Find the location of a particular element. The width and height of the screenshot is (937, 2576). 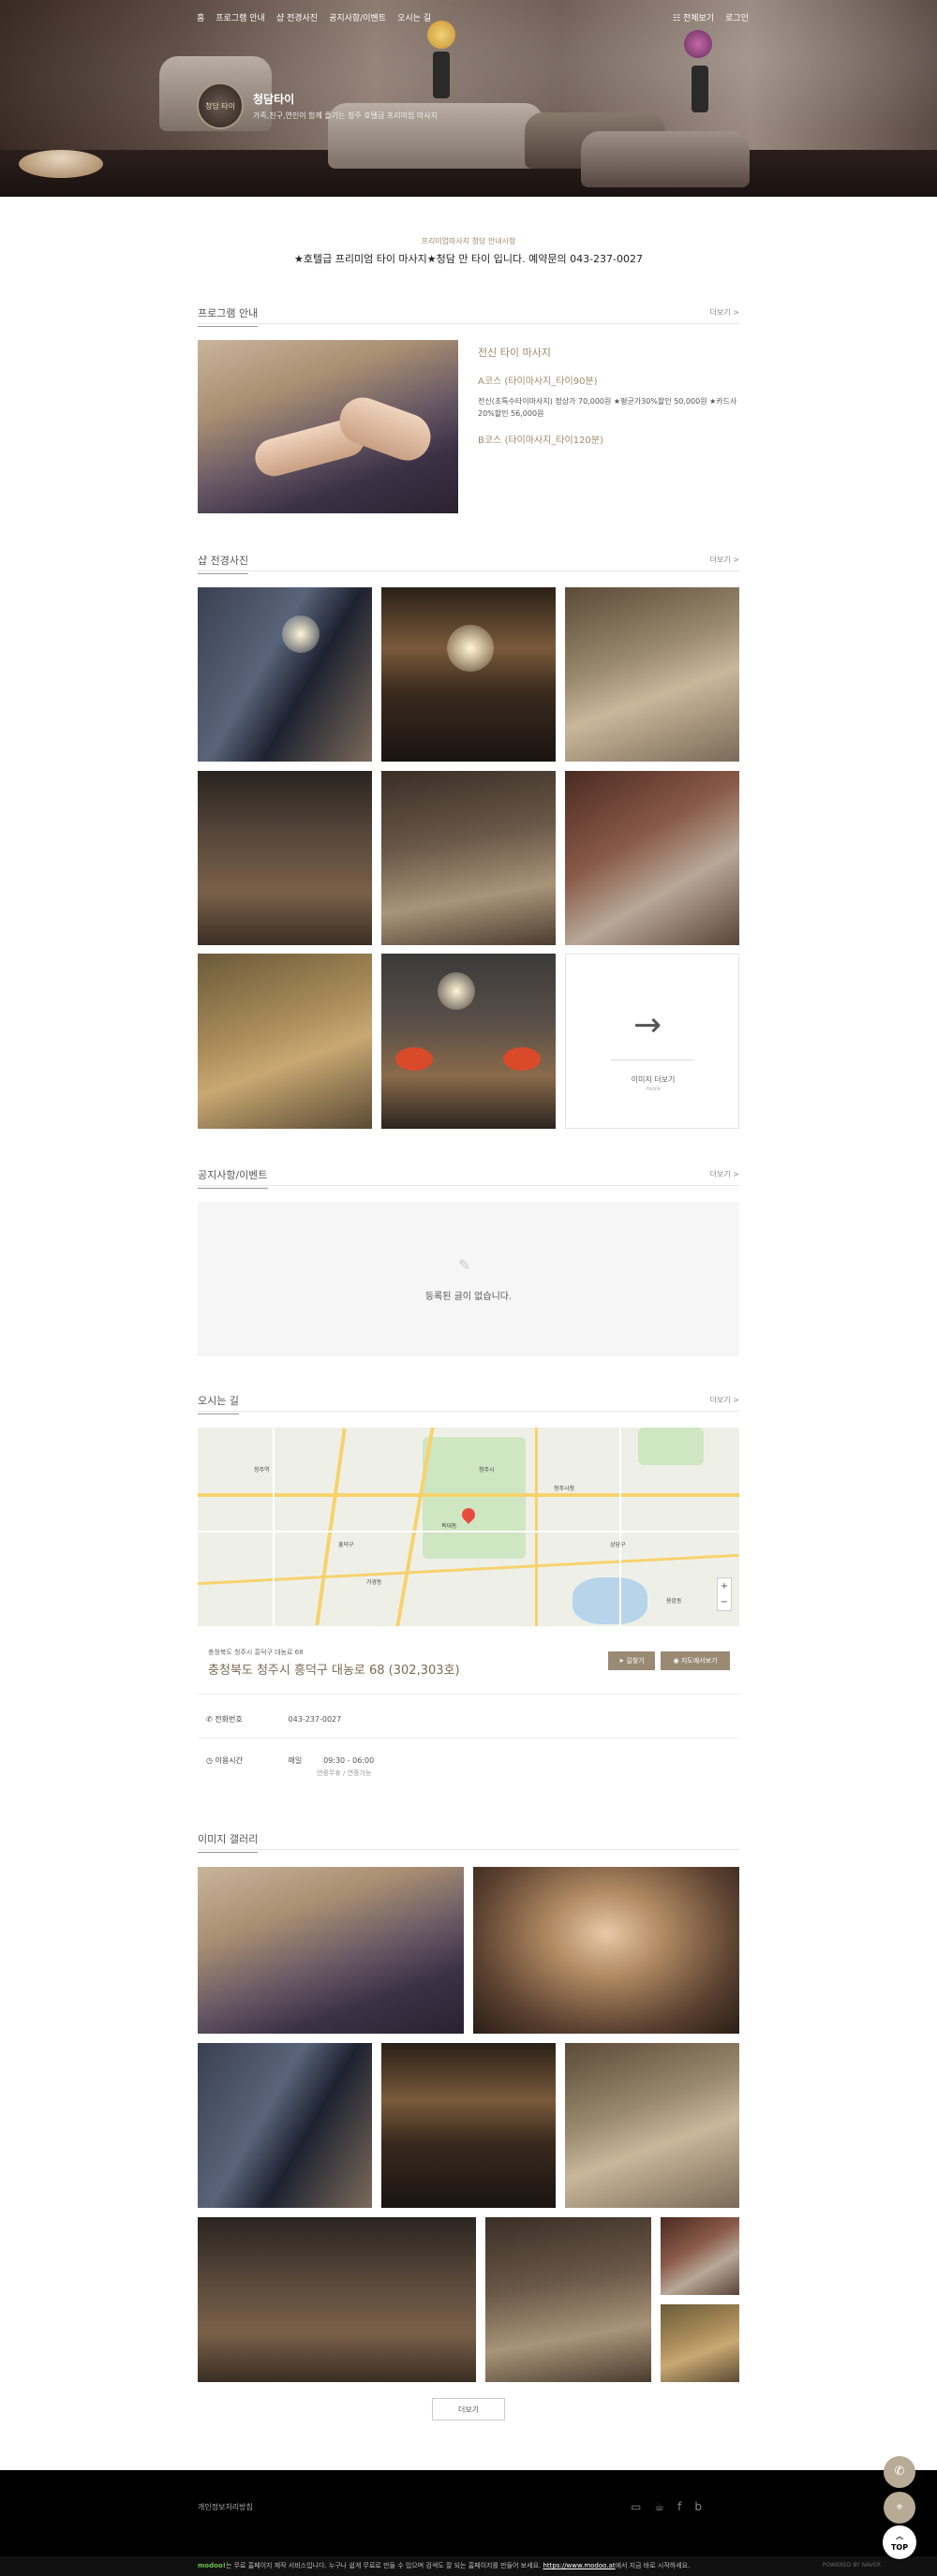

location-button: ⌖ is located at coordinates (899, 2508).